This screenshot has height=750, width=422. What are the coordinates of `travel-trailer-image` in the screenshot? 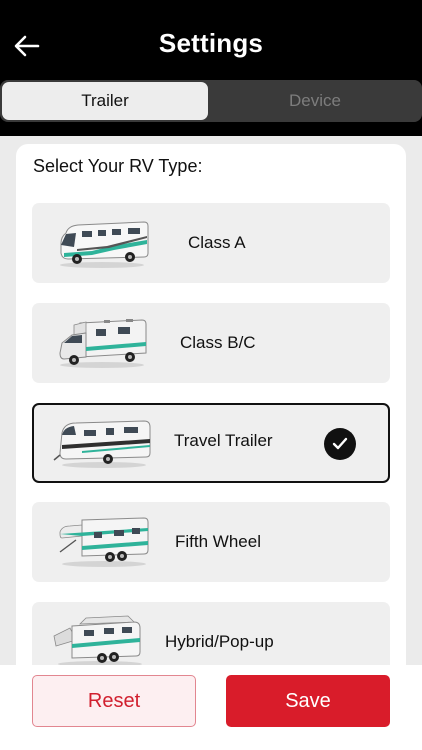 It's located at (102, 444).